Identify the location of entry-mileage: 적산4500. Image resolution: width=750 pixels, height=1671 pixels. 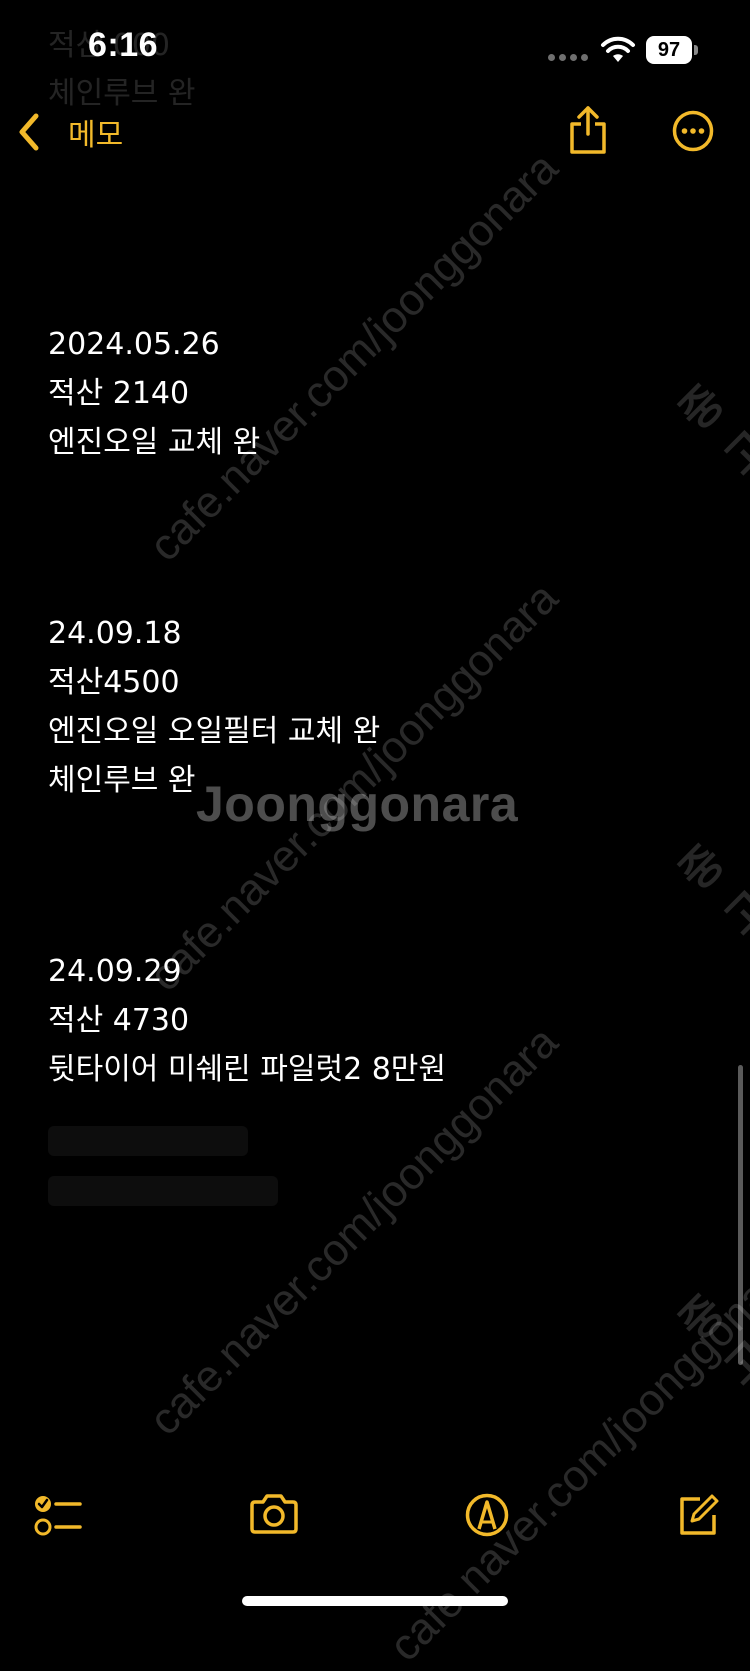
(114, 682).